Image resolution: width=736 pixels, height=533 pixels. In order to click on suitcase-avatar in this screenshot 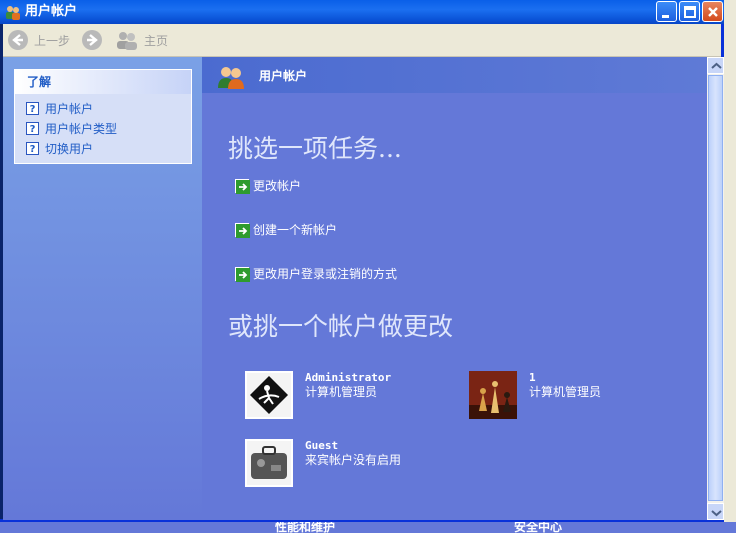, I will do `click(269, 463)`.